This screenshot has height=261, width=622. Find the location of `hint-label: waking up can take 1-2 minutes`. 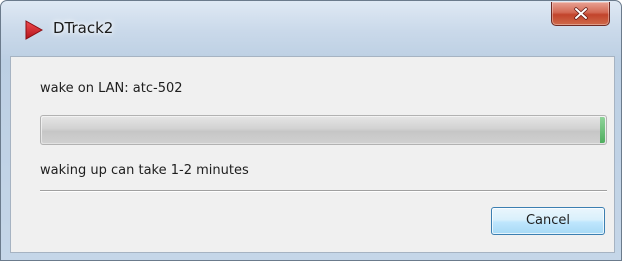

hint-label: waking up can take 1-2 minutes is located at coordinates (144, 170).